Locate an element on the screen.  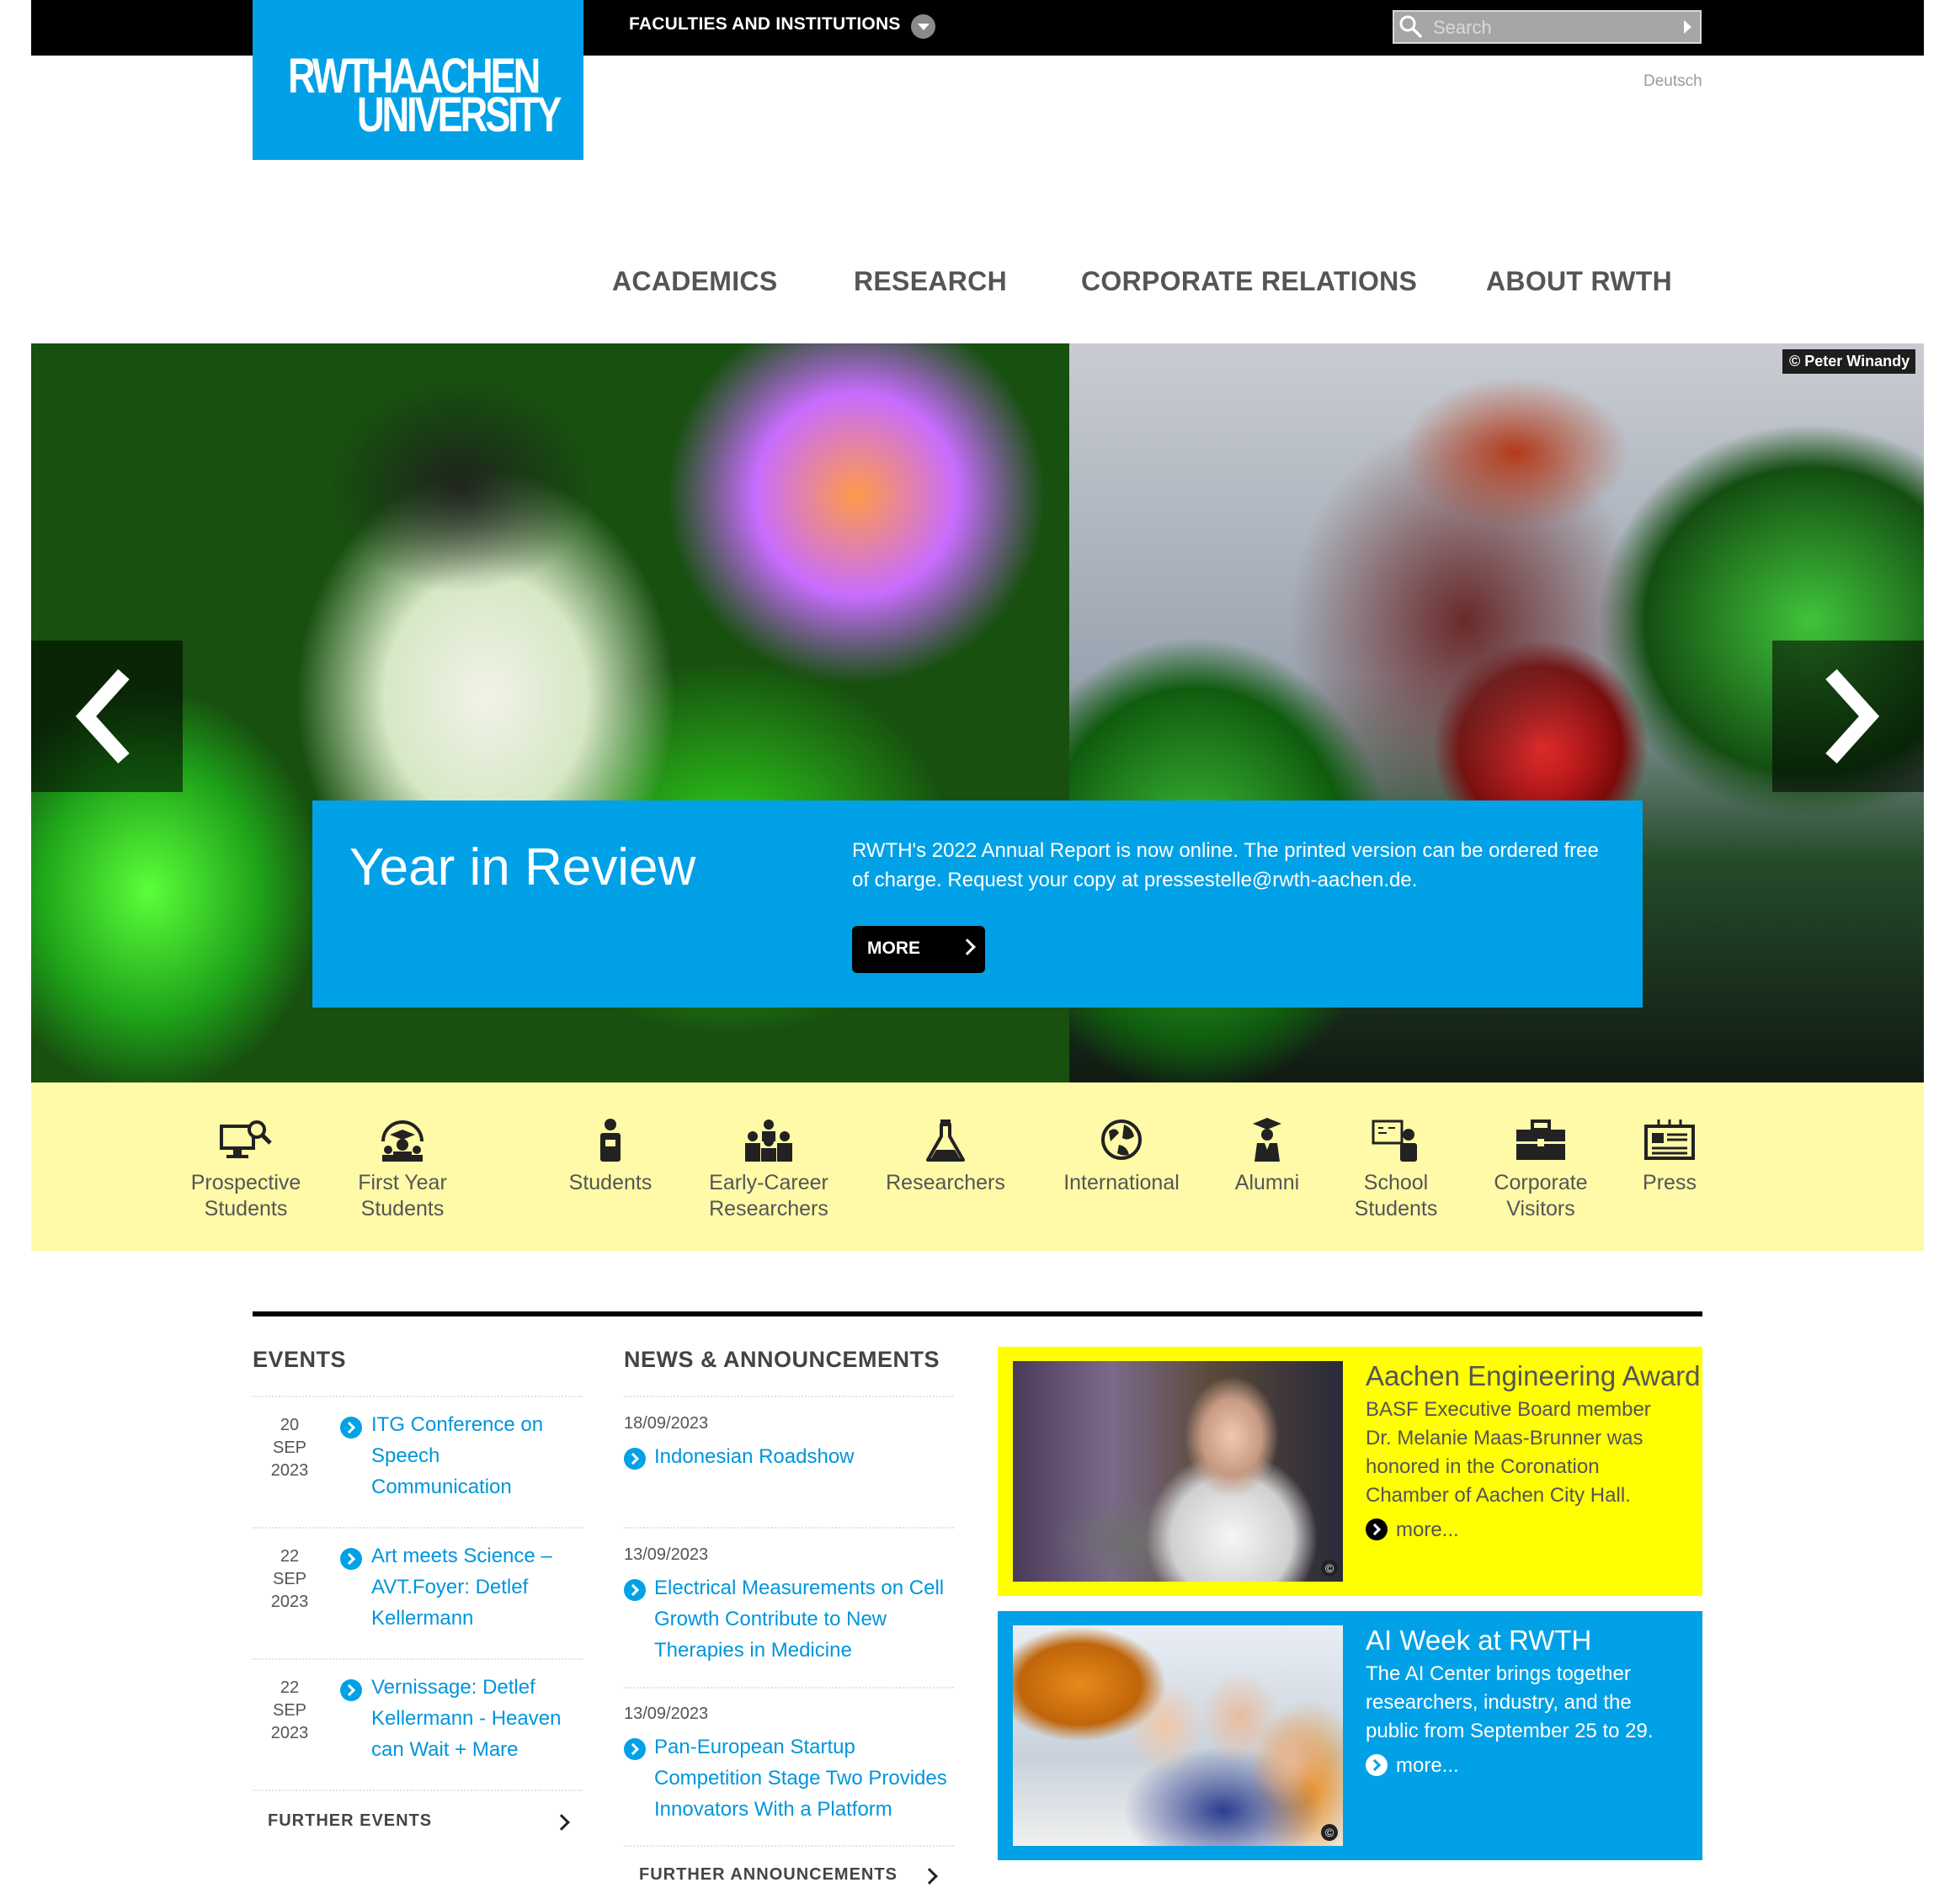
hero-more-label: MORE is located at coordinates (893, 948).